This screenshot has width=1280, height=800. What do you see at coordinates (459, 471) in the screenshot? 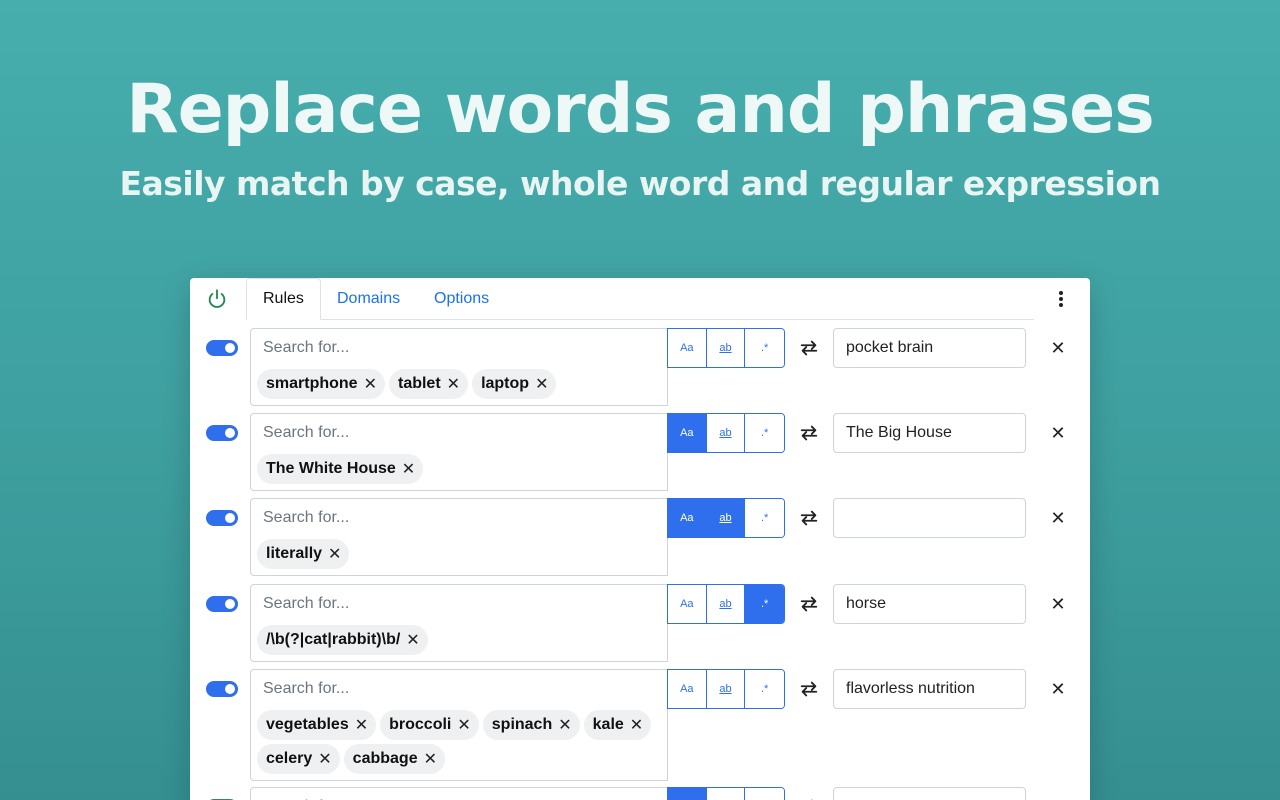
I see `term-chips: The White House ✕` at bounding box center [459, 471].